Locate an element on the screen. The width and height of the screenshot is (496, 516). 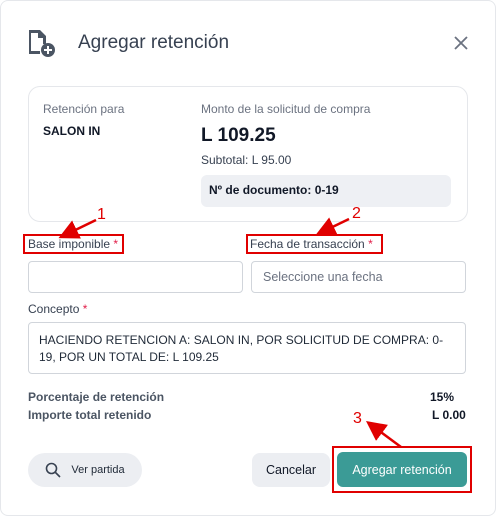
annotation-number-1: 1 is located at coordinates (101, 214).